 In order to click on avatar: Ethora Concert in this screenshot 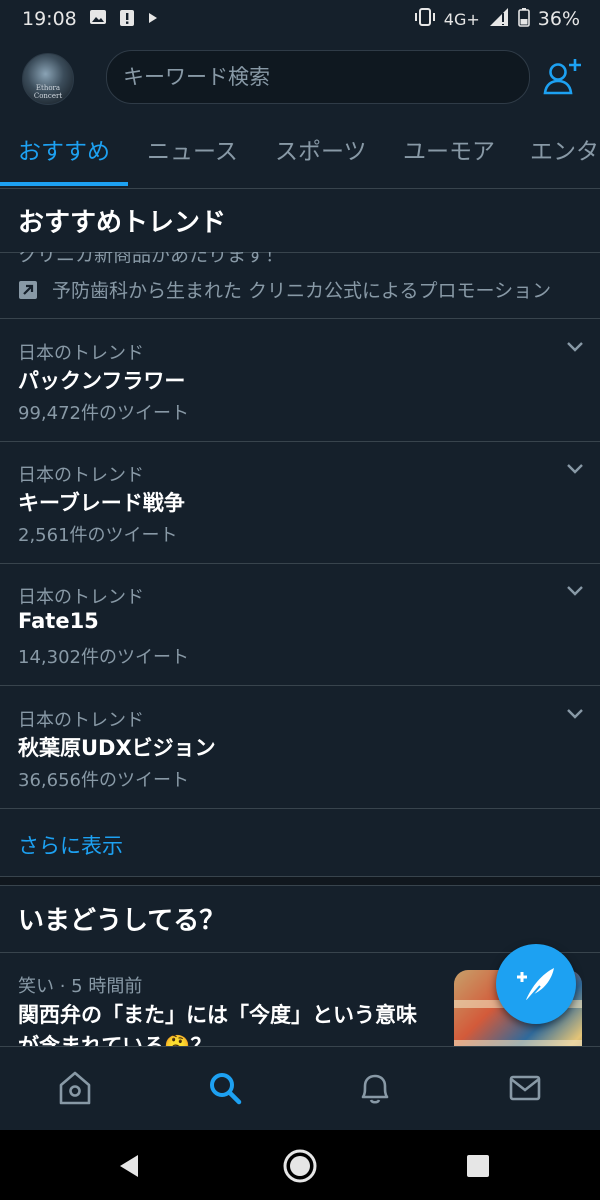, I will do `click(48, 79)`.